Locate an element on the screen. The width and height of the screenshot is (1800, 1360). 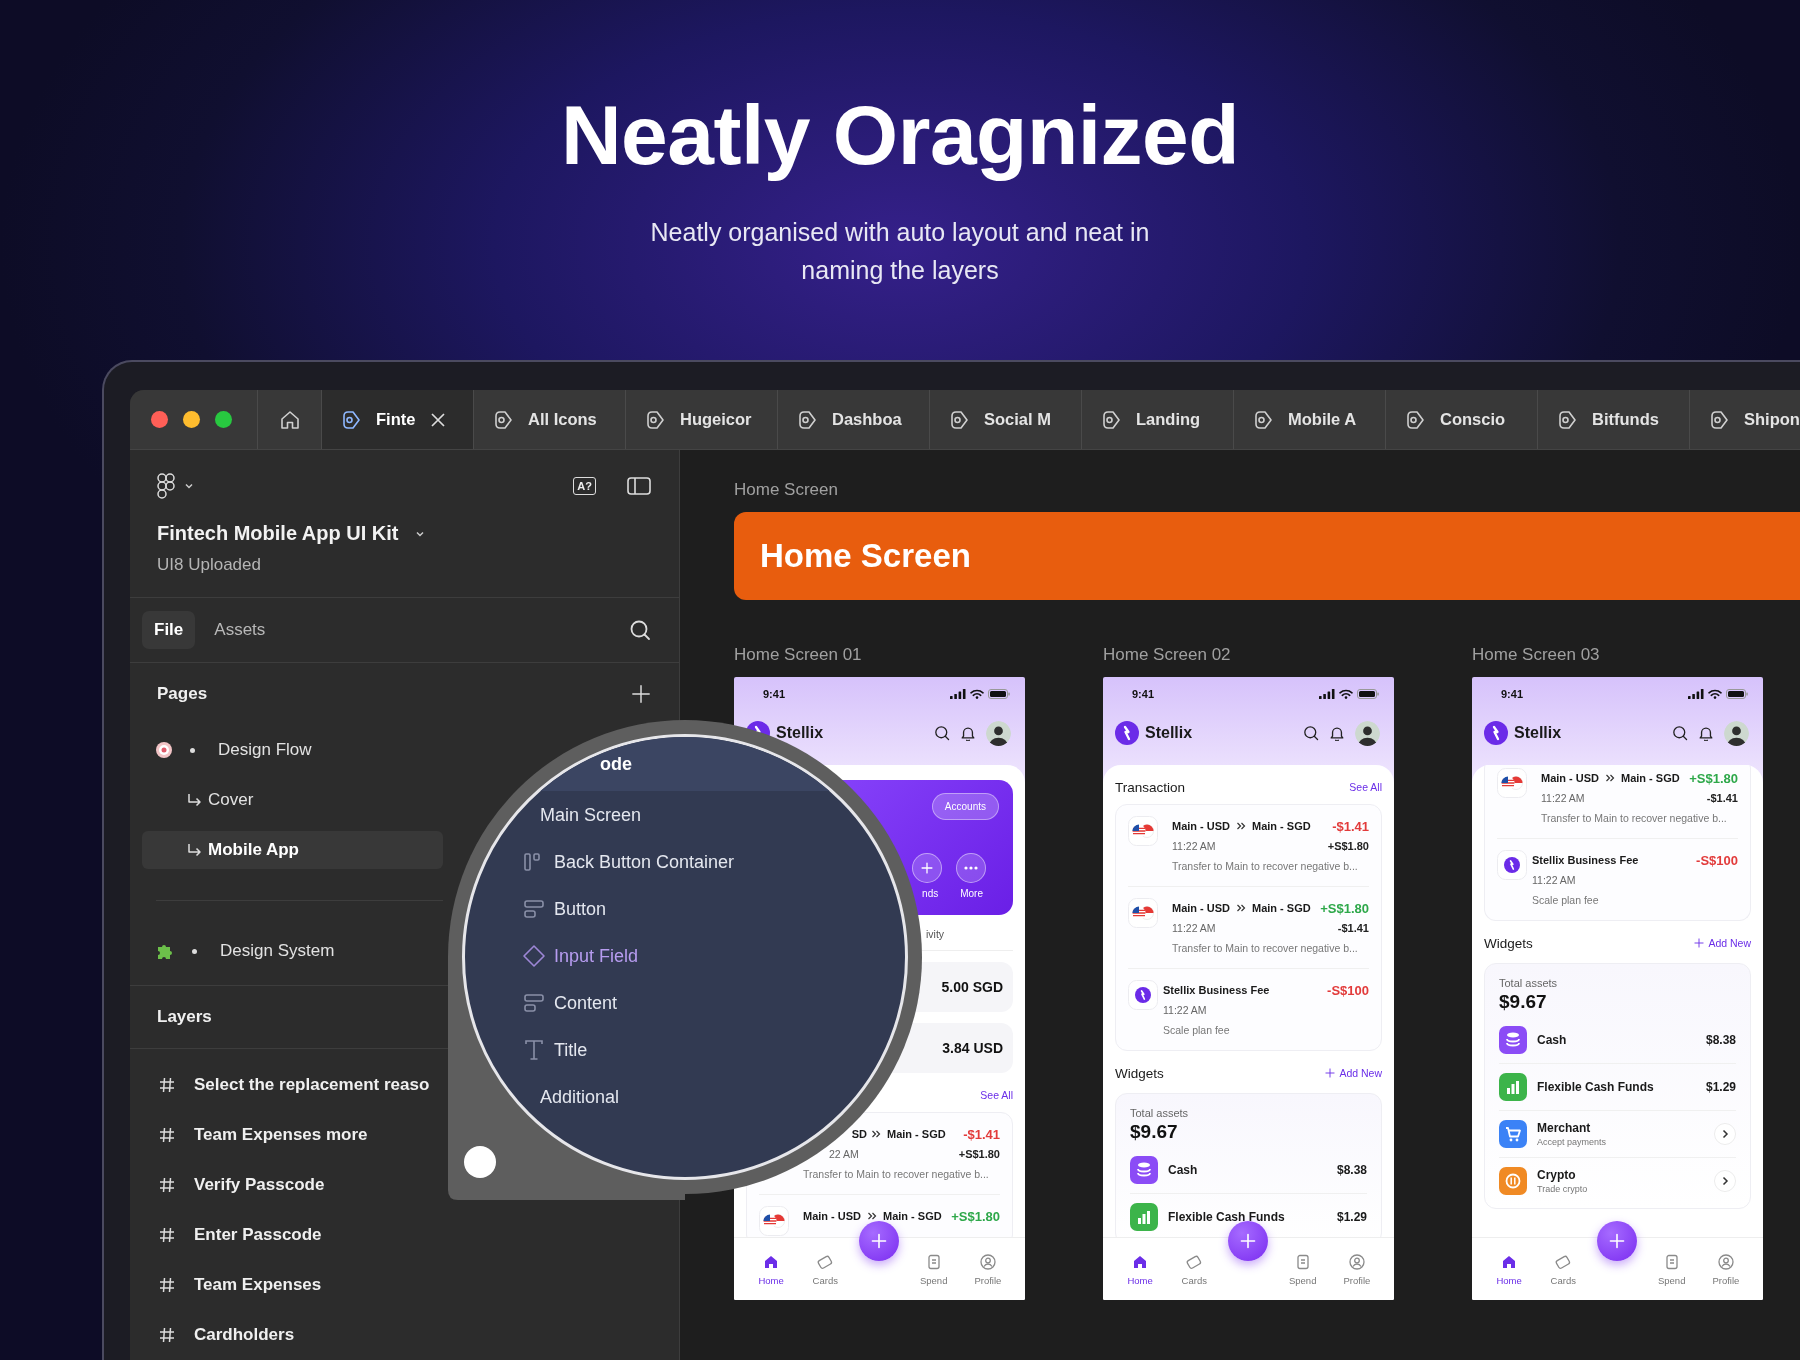
layer-item: Cardholders is located at coordinates (286, 1335).